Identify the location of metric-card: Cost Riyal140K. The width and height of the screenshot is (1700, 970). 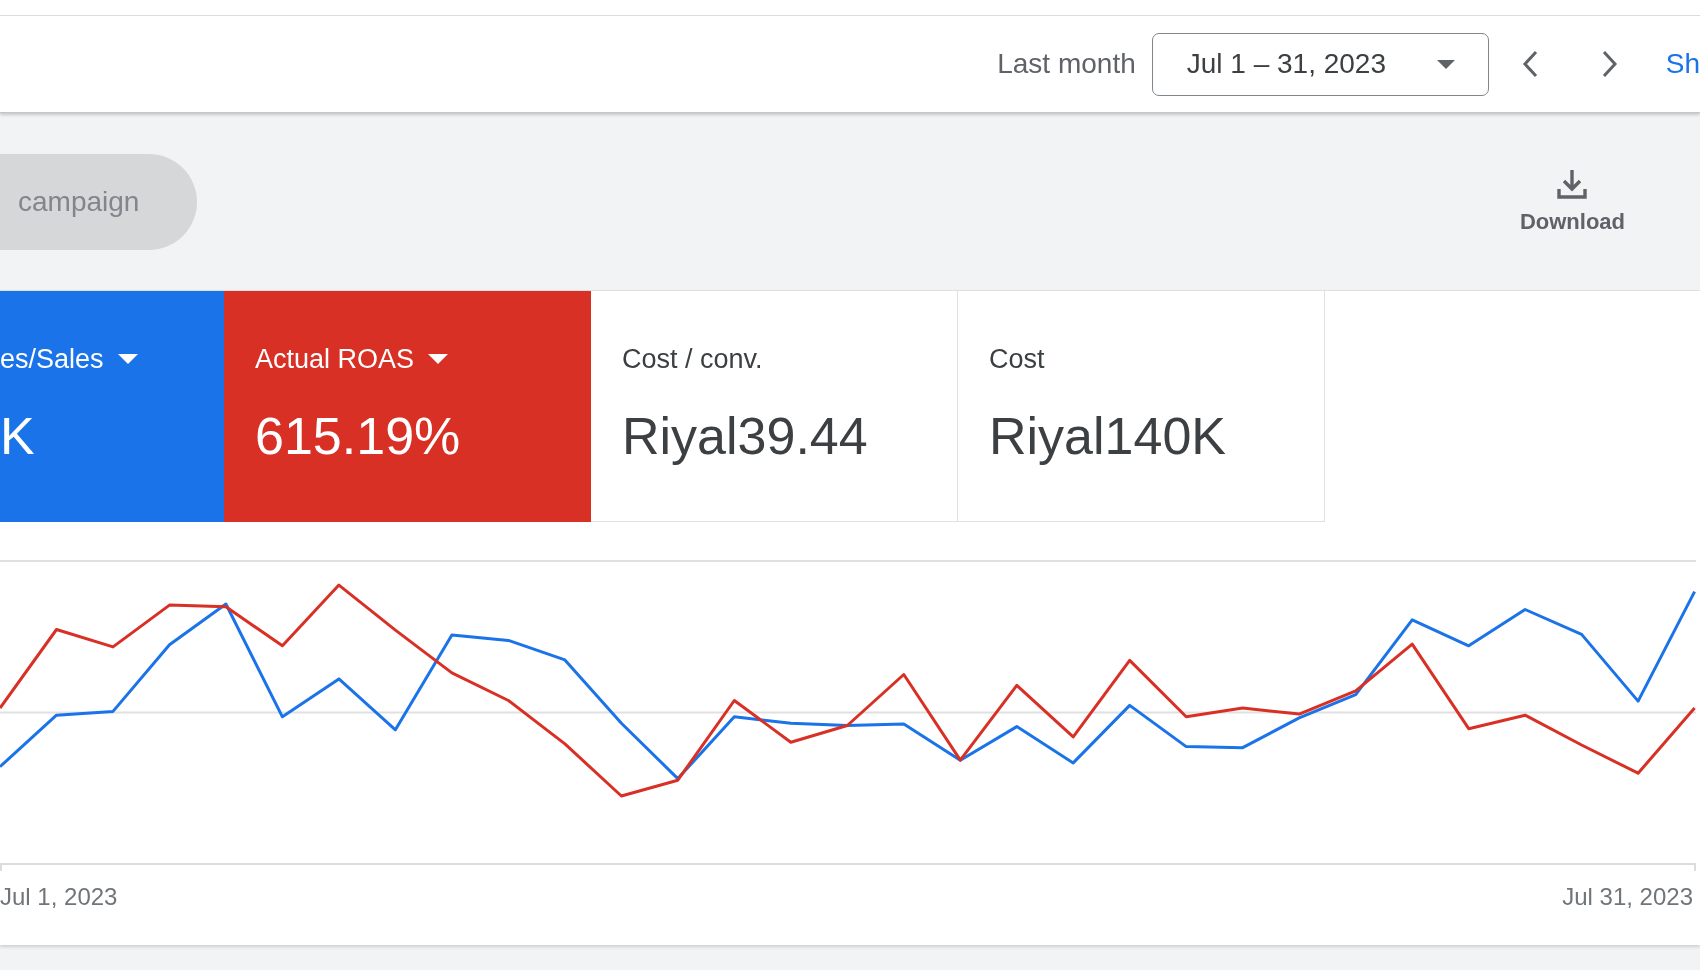
(1141, 406).